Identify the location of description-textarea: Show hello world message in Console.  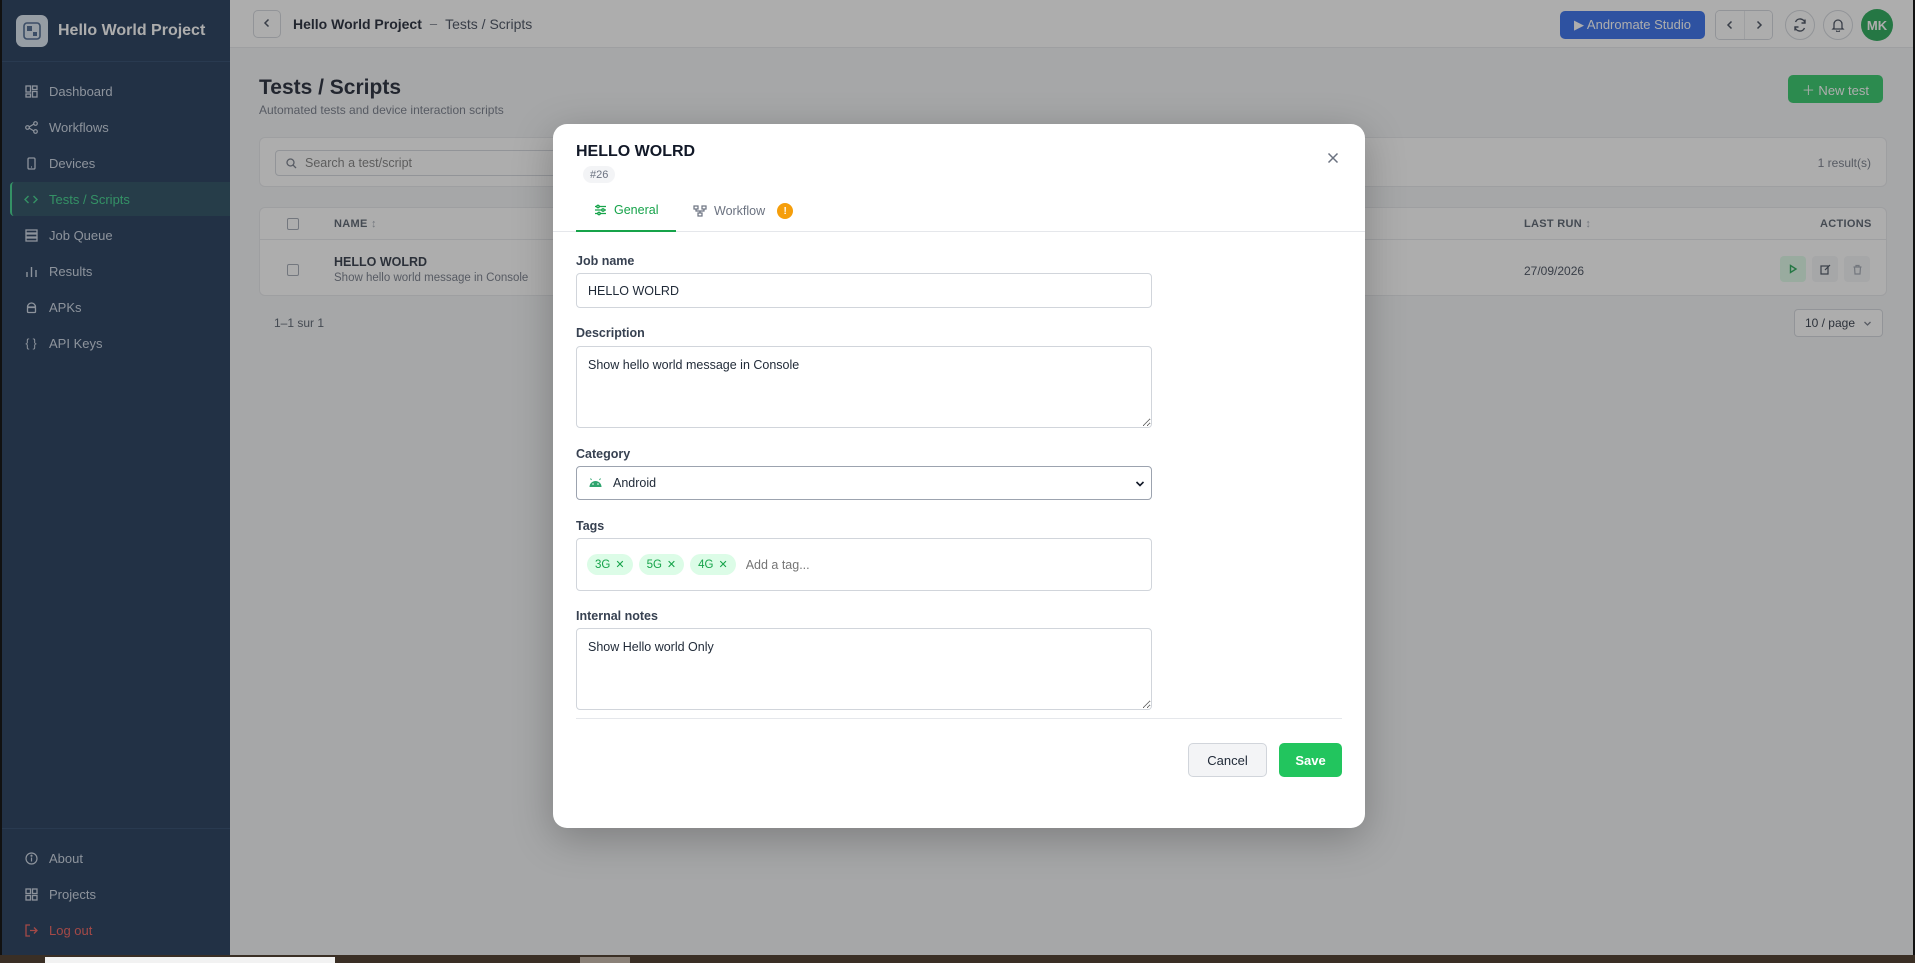
(864, 387).